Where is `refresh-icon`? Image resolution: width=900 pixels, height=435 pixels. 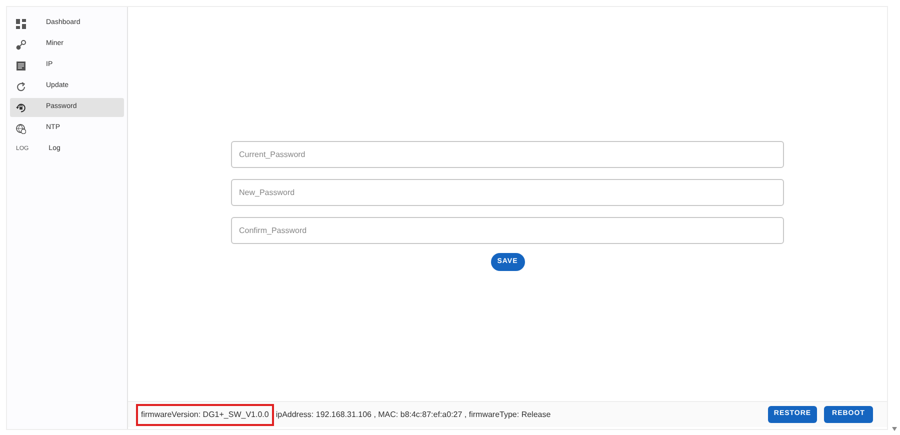
refresh-icon is located at coordinates (21, 87).